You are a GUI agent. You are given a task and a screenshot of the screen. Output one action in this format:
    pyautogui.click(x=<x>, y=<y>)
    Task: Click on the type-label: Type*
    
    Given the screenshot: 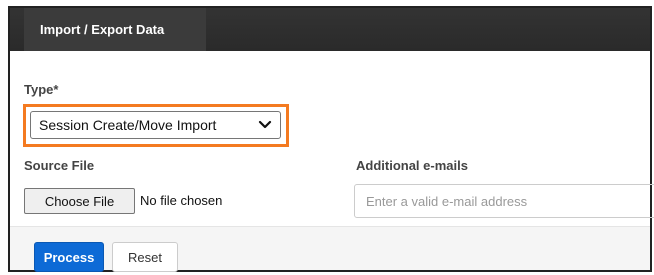 What is the action you would take?
    pyautogui.click(x=41, y=89)
    